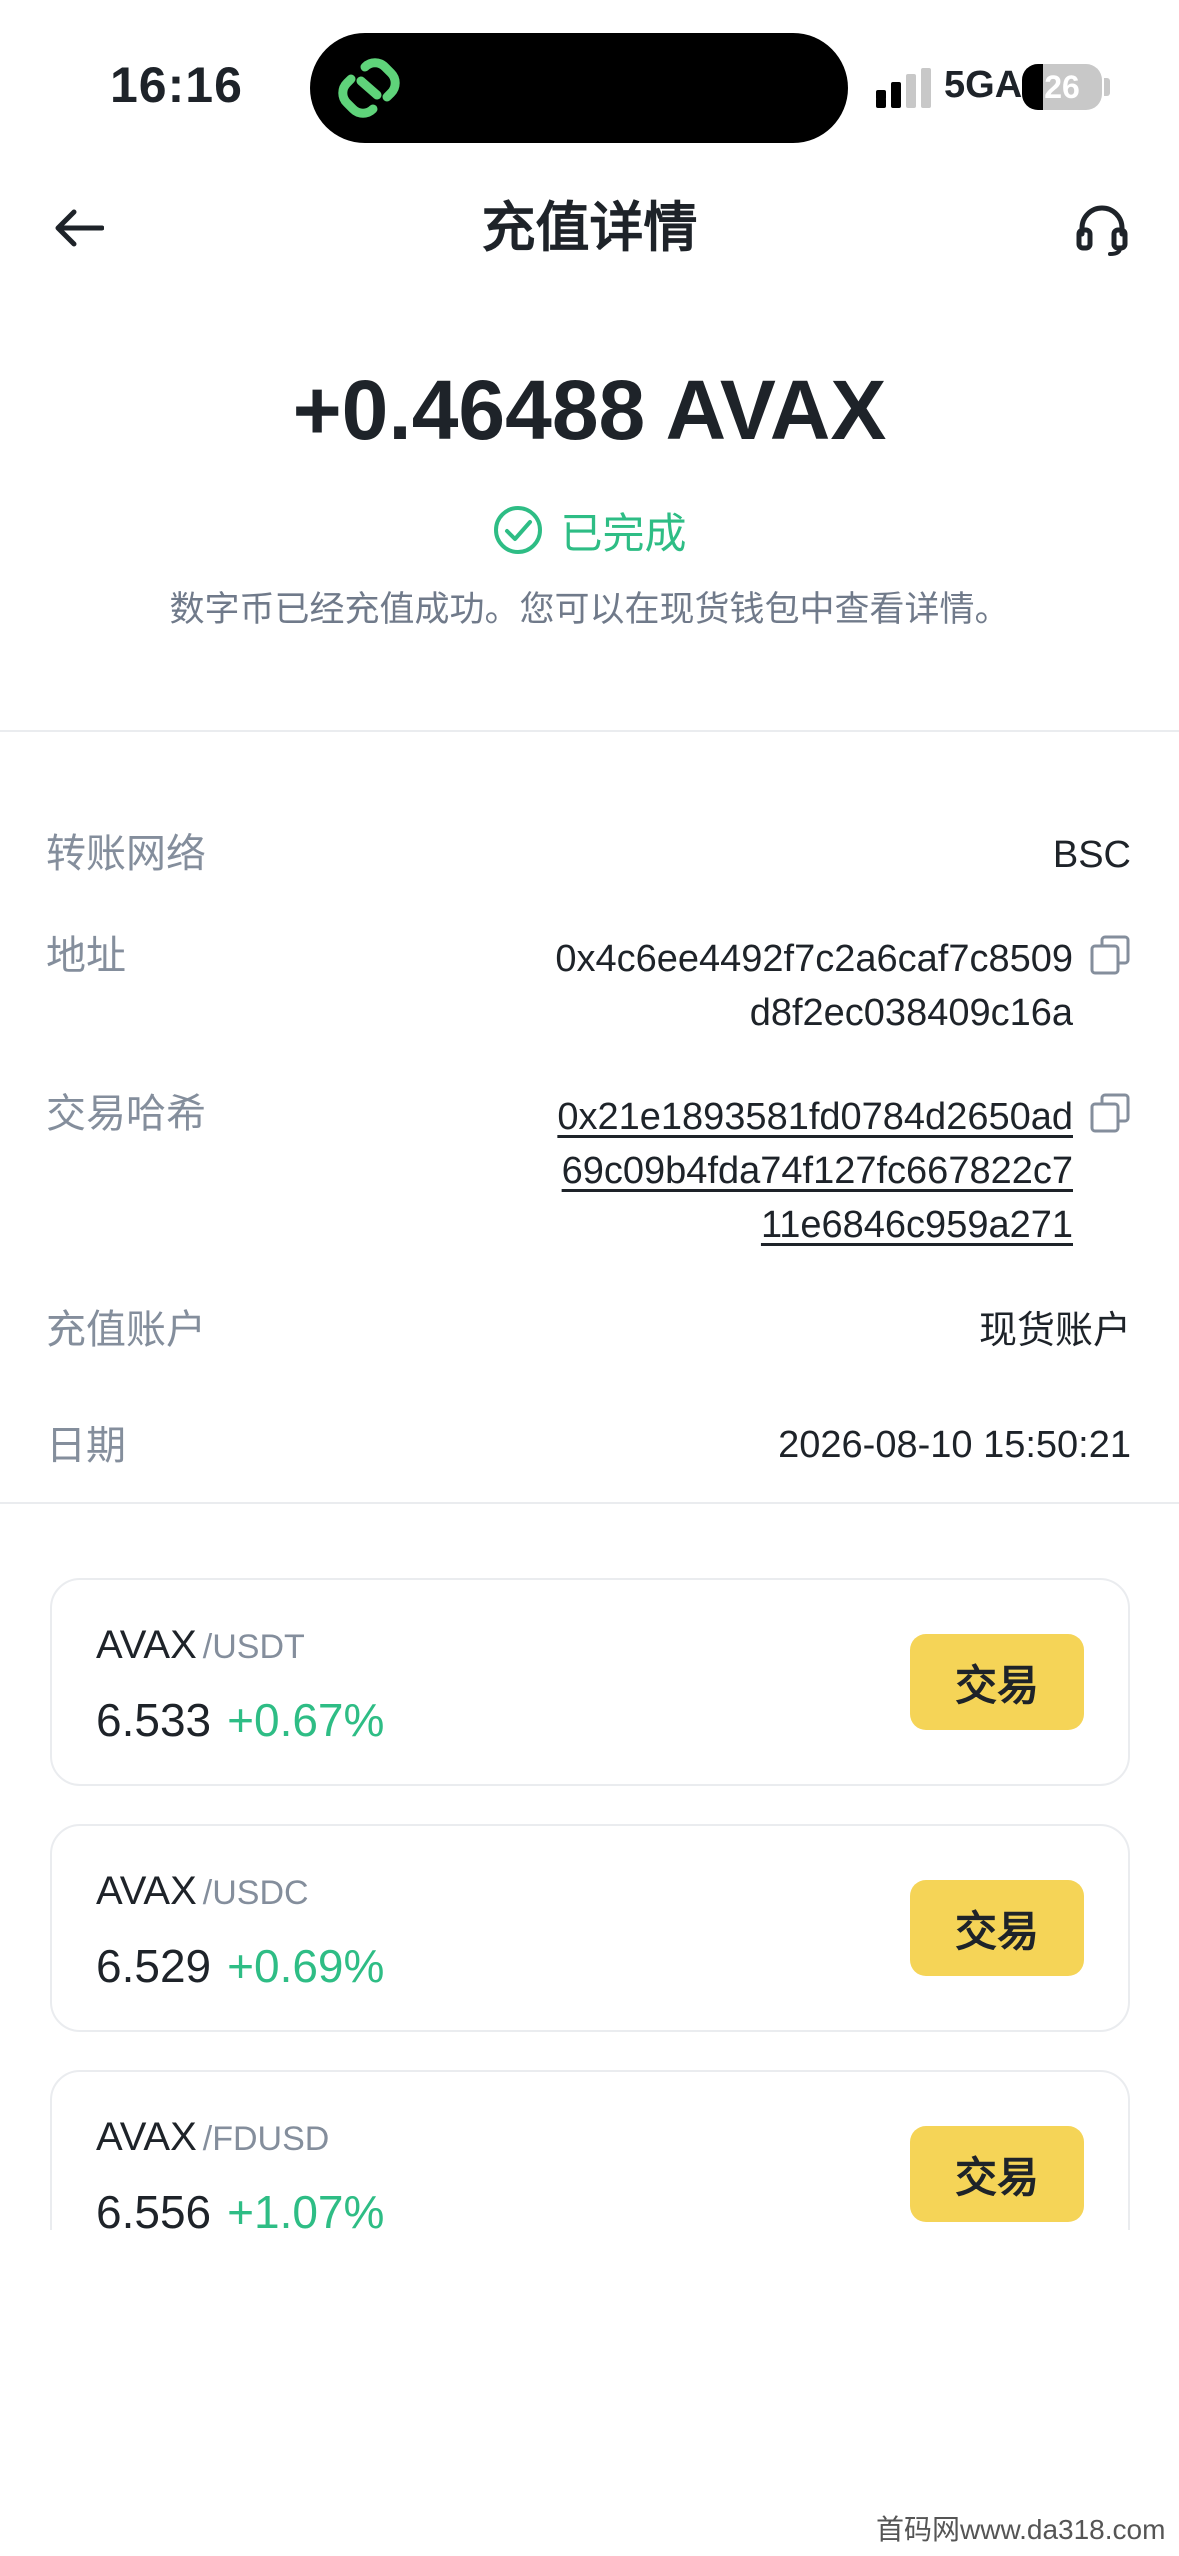 The height and width of the screenshot is (2556, 1179). I want to click on cellular-signal-icon, so click(903, 88).